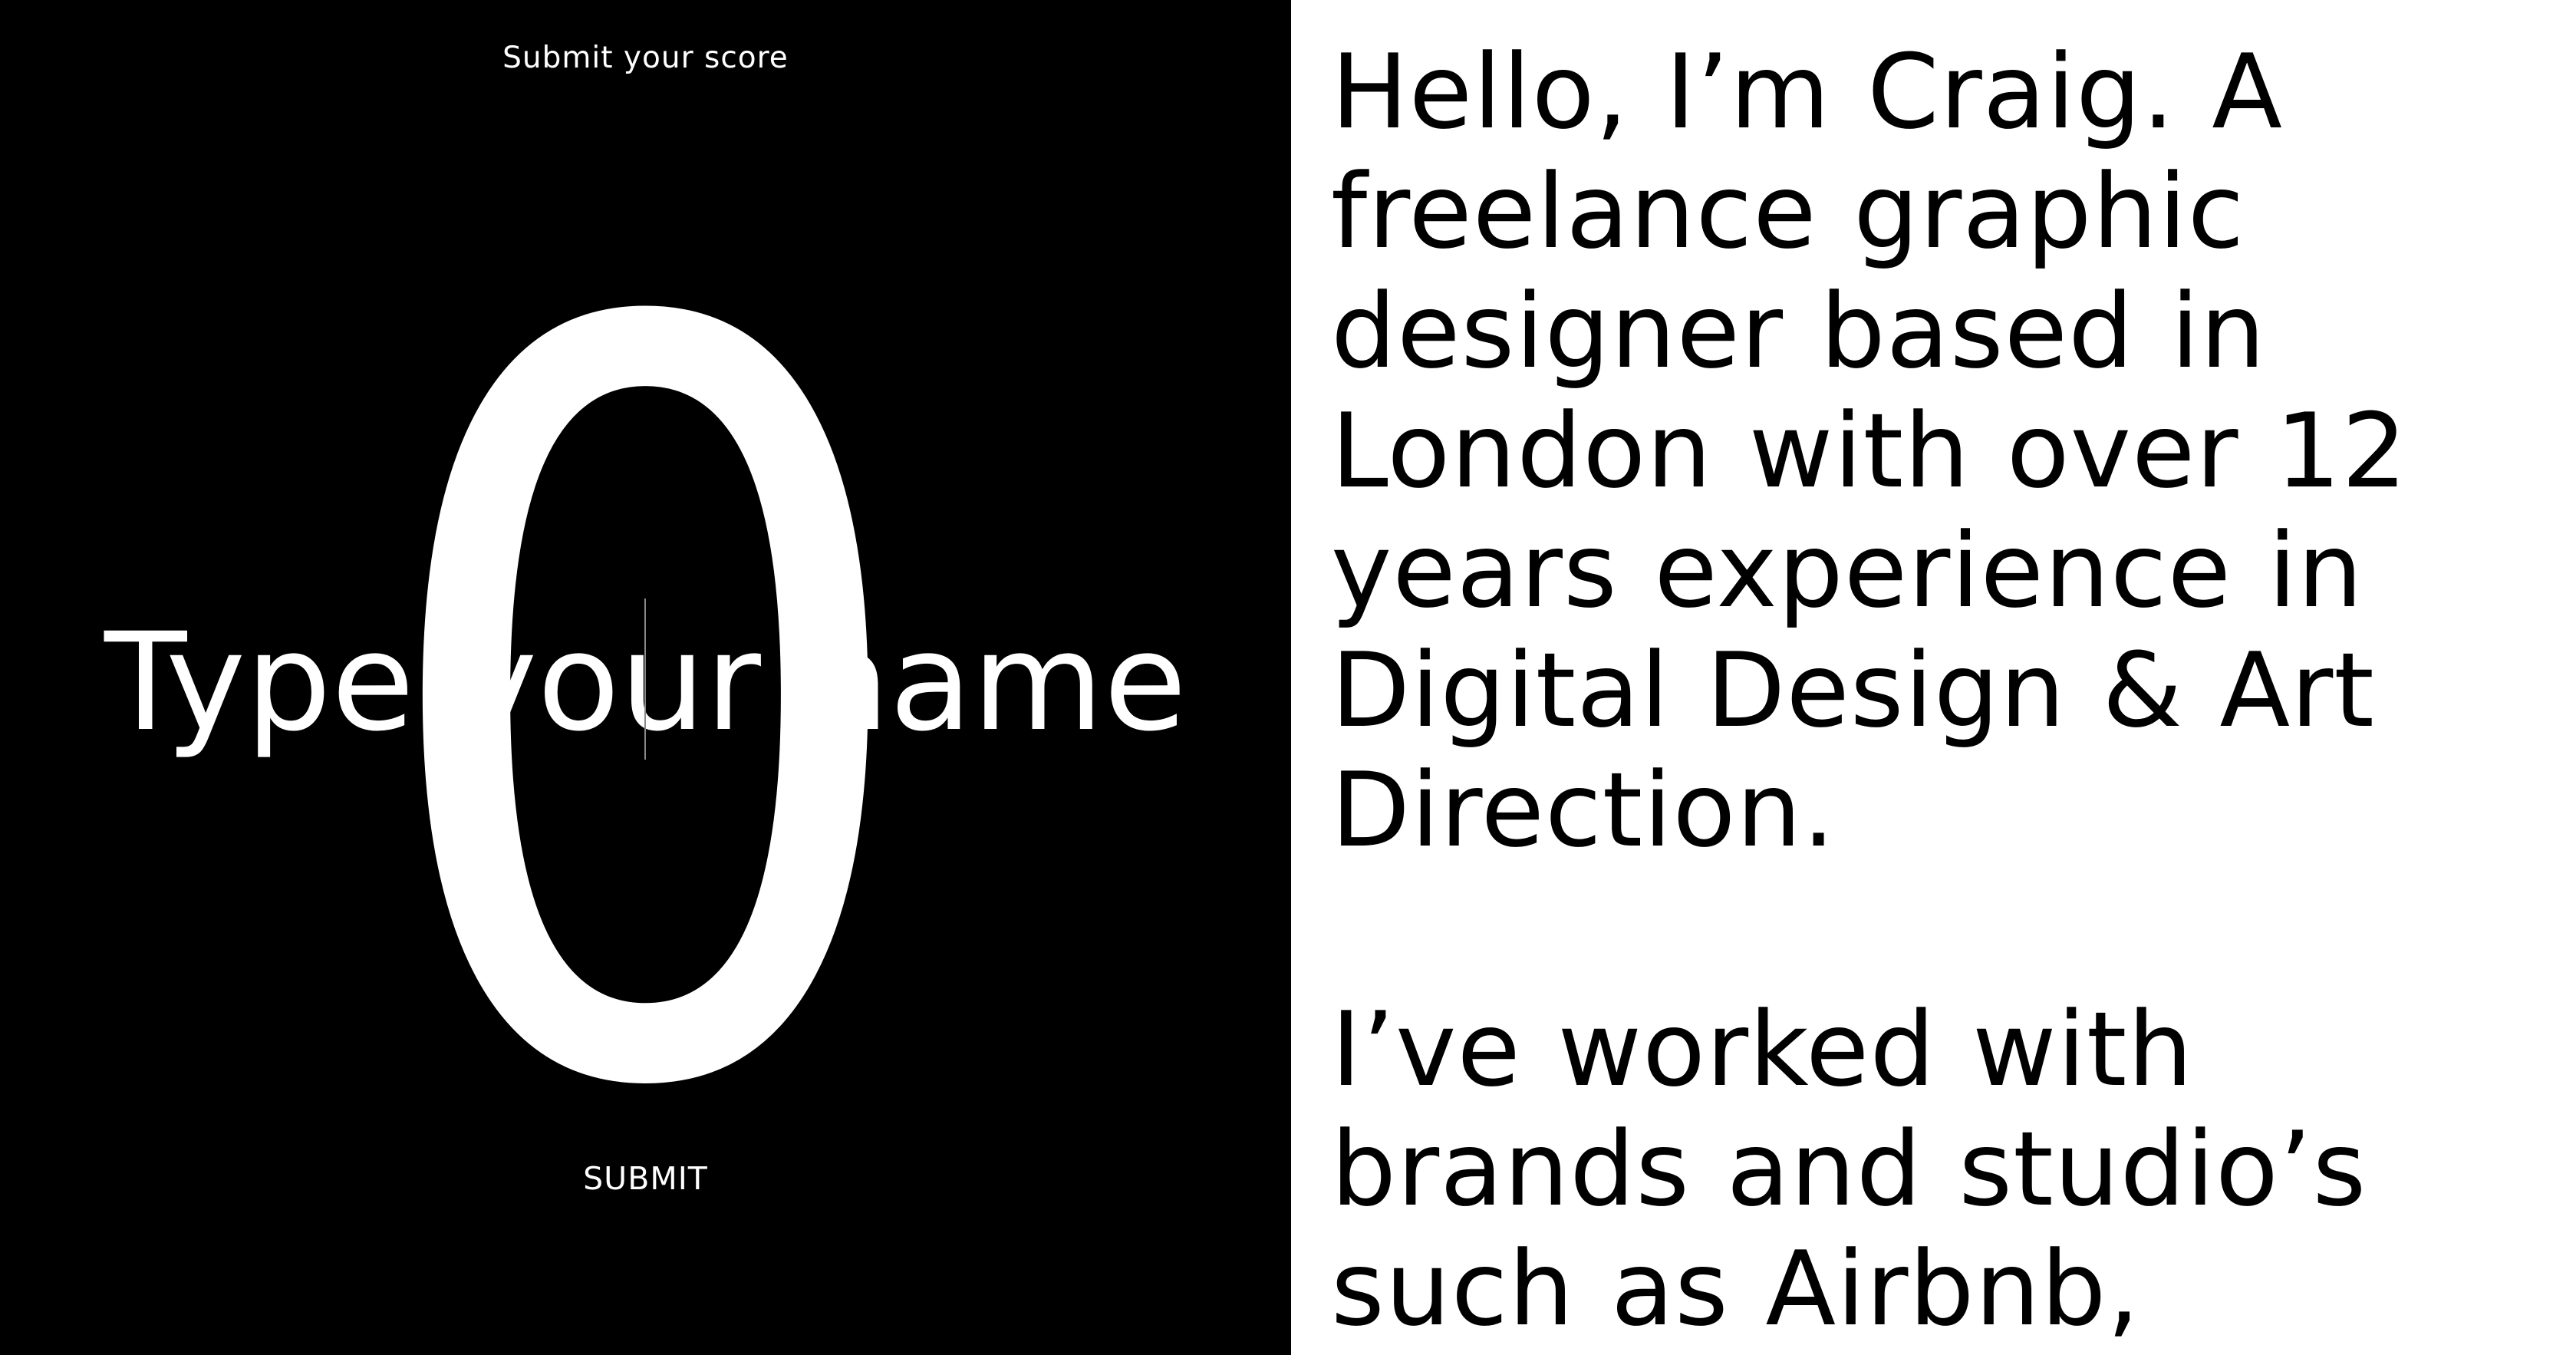 Image resolution: width=2576 pixels, height=1355 pixels. What do you see at coordinates (645, 58) in the screenshot?
I see `submit-score-heading: Submit your score` at bounding box center [645, 58].